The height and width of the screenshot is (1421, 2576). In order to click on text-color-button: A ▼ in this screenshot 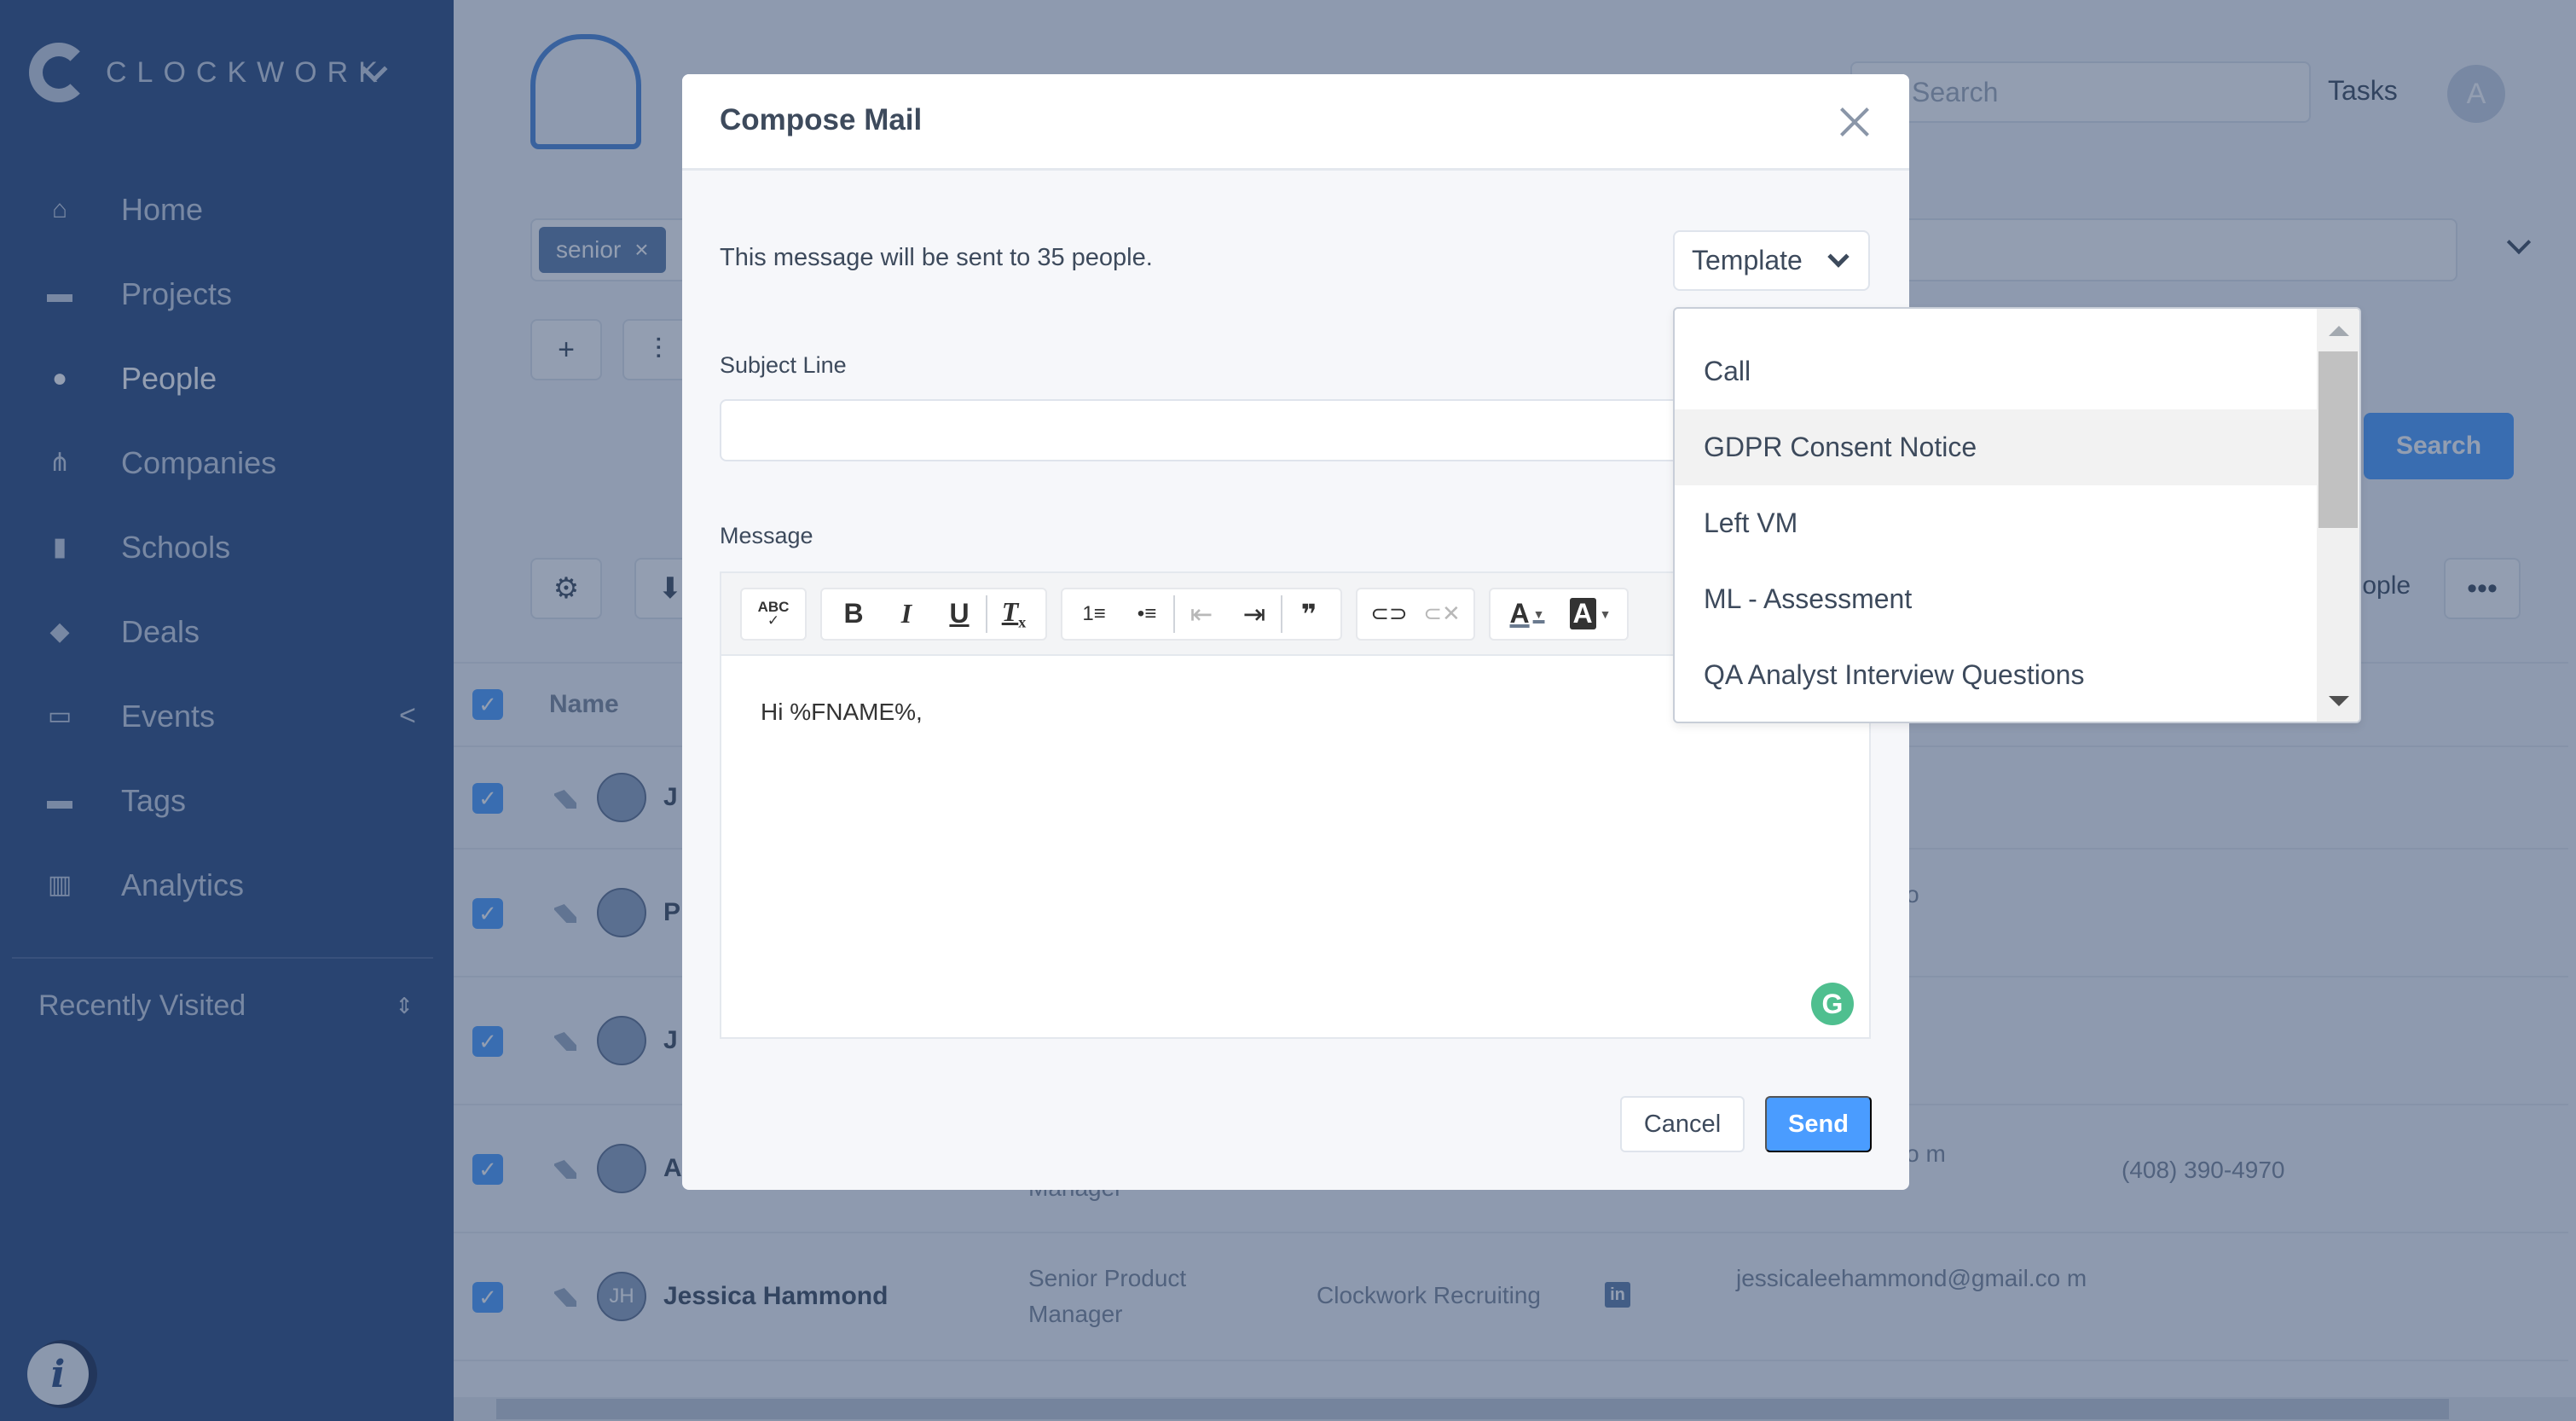, I will do `click(1527, 614)`.